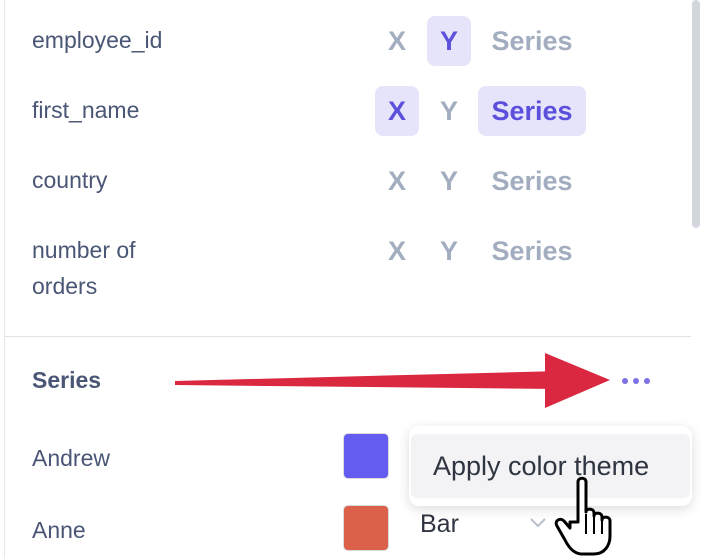 The image size is (702, 559). What do you see at coordinates (4, 279) in the screenshot?
I see `panel-left-border` at bounding box center [4, 279].